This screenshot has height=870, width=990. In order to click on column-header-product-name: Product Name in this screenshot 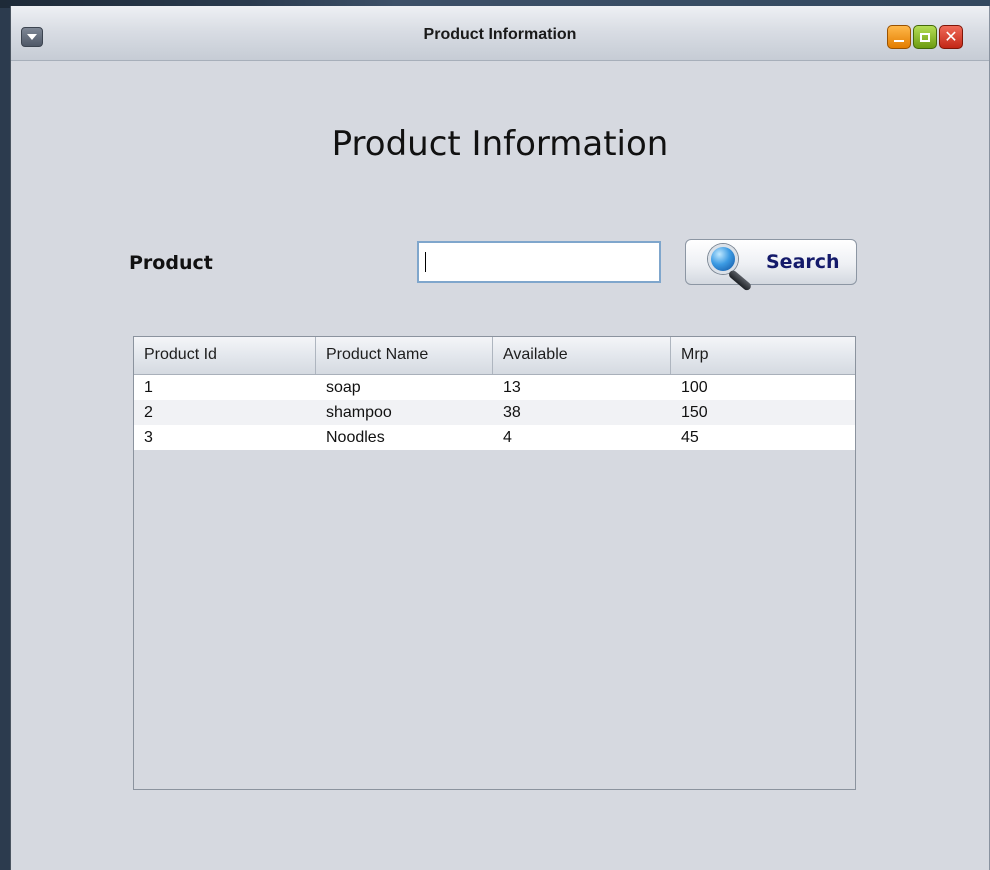, I will do `click(404, 355)`.